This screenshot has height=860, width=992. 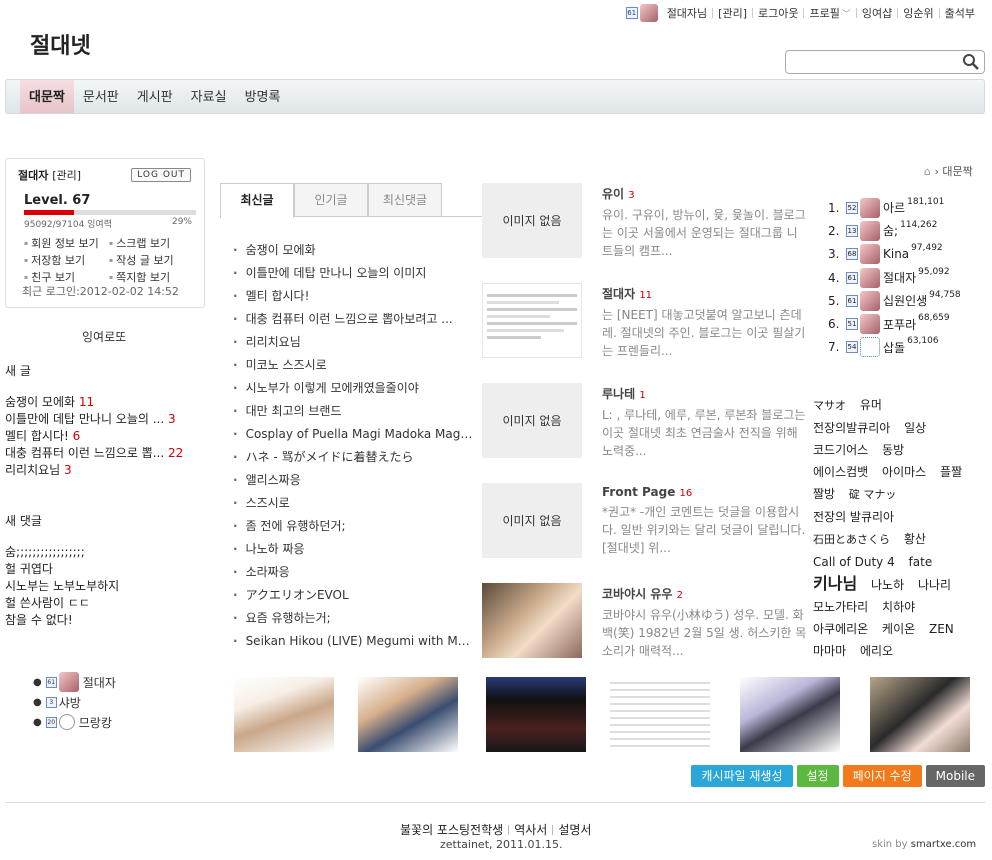 What do you see at coordinates (876, 651) in the screenshot?
I see `tag: 에리오` at bounding box center [876, 651].